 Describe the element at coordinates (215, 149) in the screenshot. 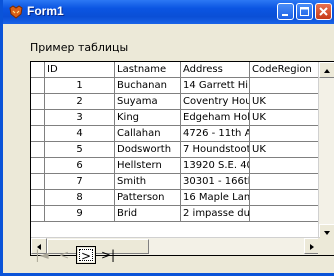

I see `cell-address: 7 Houndstoot` at that location.